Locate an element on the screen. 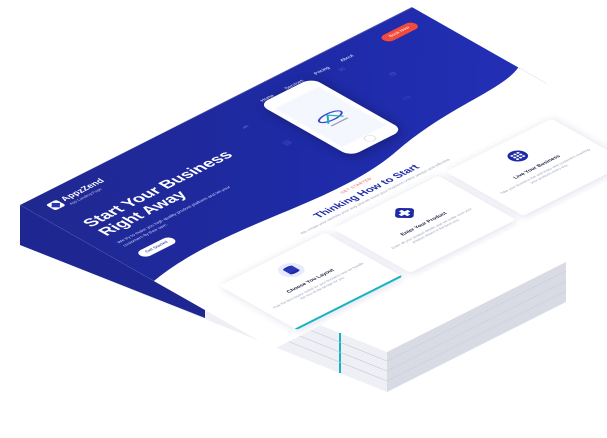 The width and height of the screenshot is (607, 438). nav-link-pricing: Pricing is located at coordinates (322, 70).